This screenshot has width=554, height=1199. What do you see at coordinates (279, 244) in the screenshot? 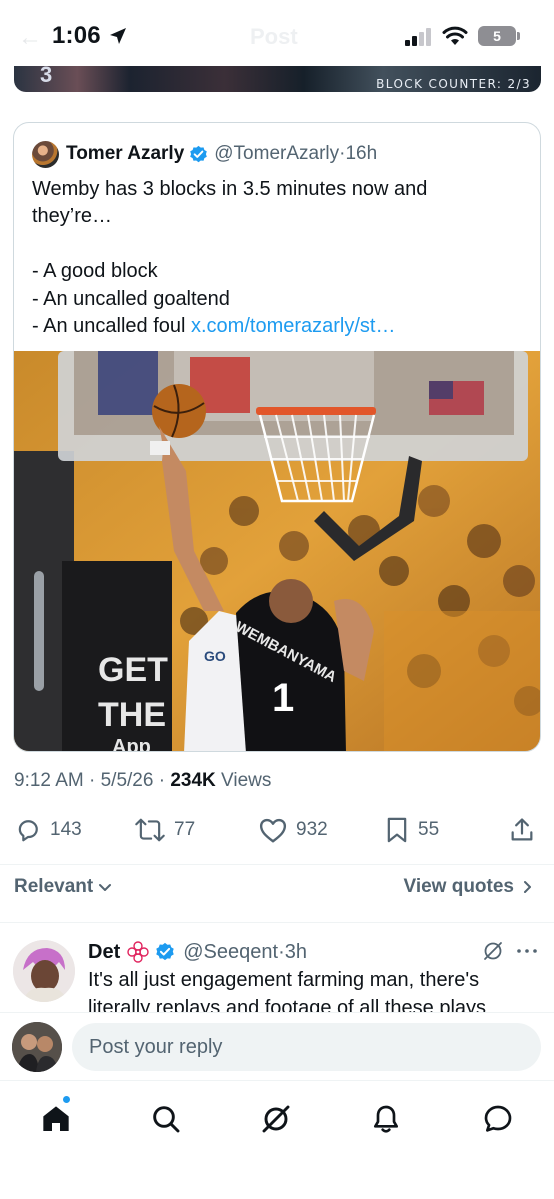
I see `quoted-text-line` at bounding box center [279, 244].